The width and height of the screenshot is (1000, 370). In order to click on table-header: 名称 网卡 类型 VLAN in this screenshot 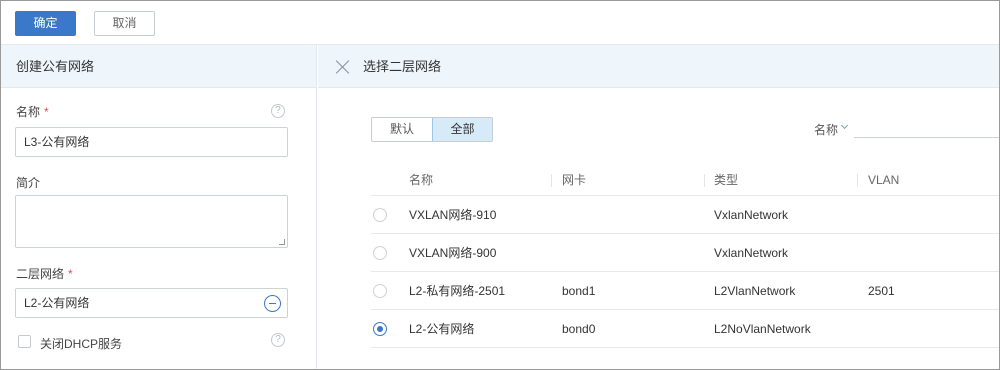, I will do `click(685, 180)`.